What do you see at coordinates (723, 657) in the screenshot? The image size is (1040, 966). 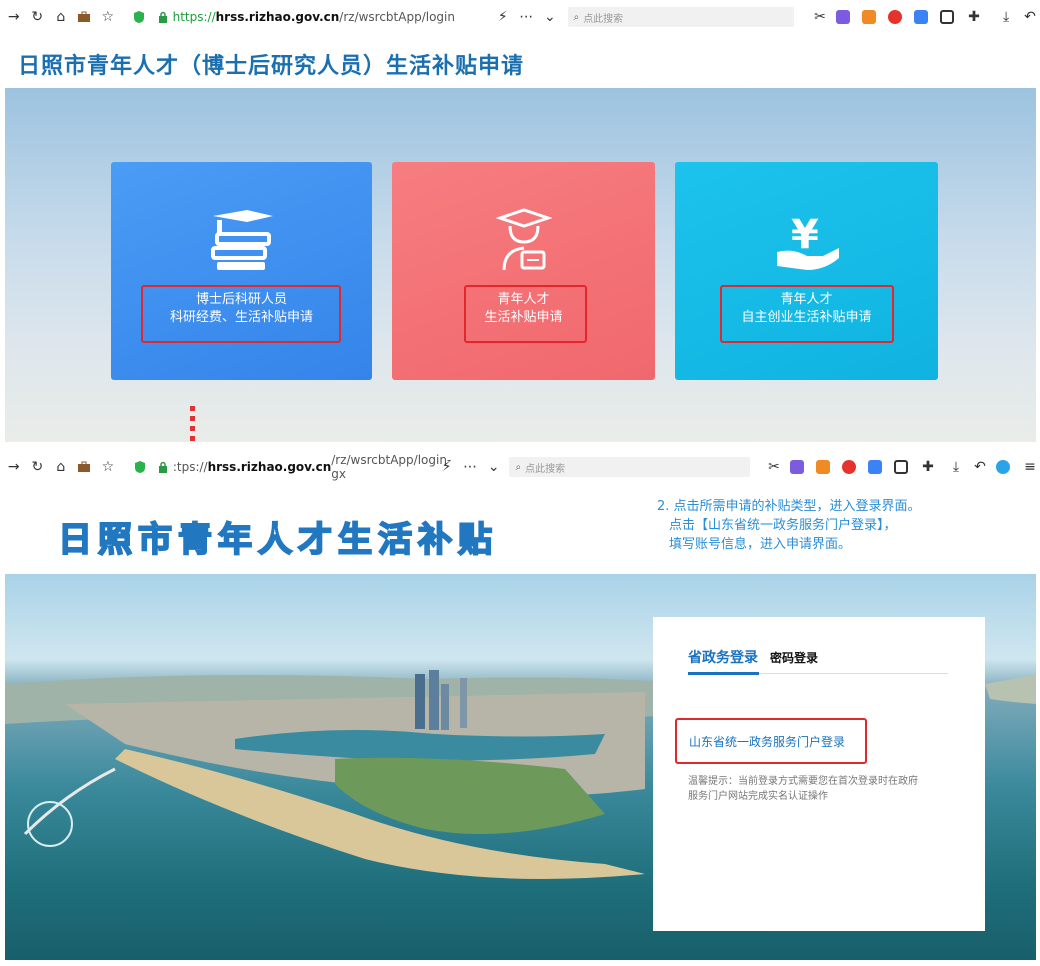 I see `tab-gov-login: 省政务登录` at bounding box center [723, 657].